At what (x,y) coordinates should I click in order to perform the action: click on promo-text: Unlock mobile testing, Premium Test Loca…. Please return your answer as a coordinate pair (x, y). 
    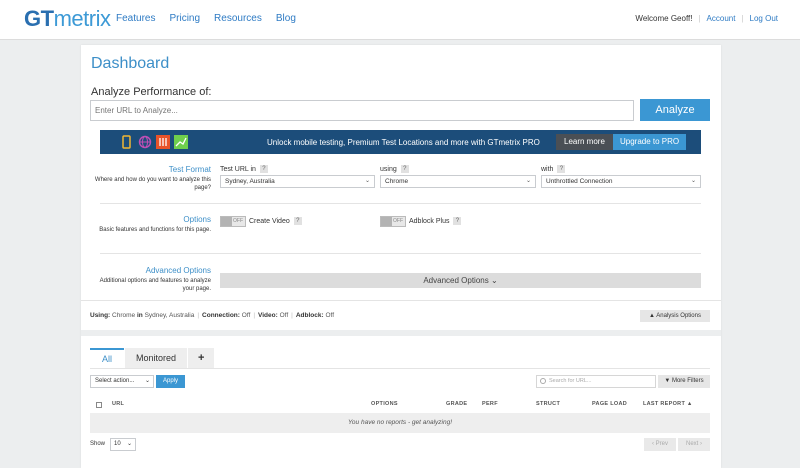
    Looking at the image, I should click on (403, 142).